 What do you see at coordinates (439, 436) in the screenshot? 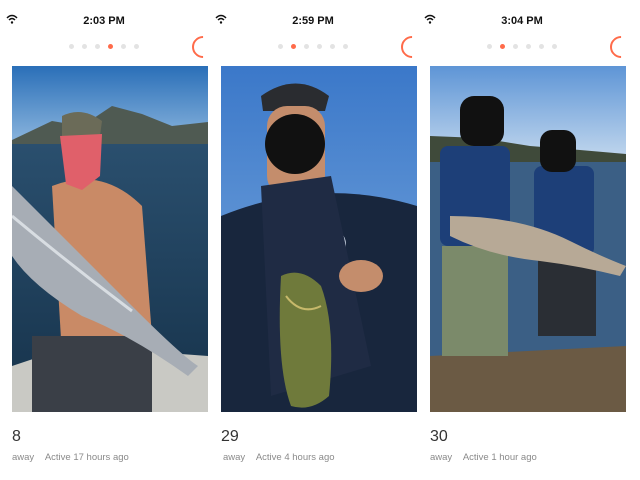
I see `profile-age: 30` at bounding box center [439, 436].